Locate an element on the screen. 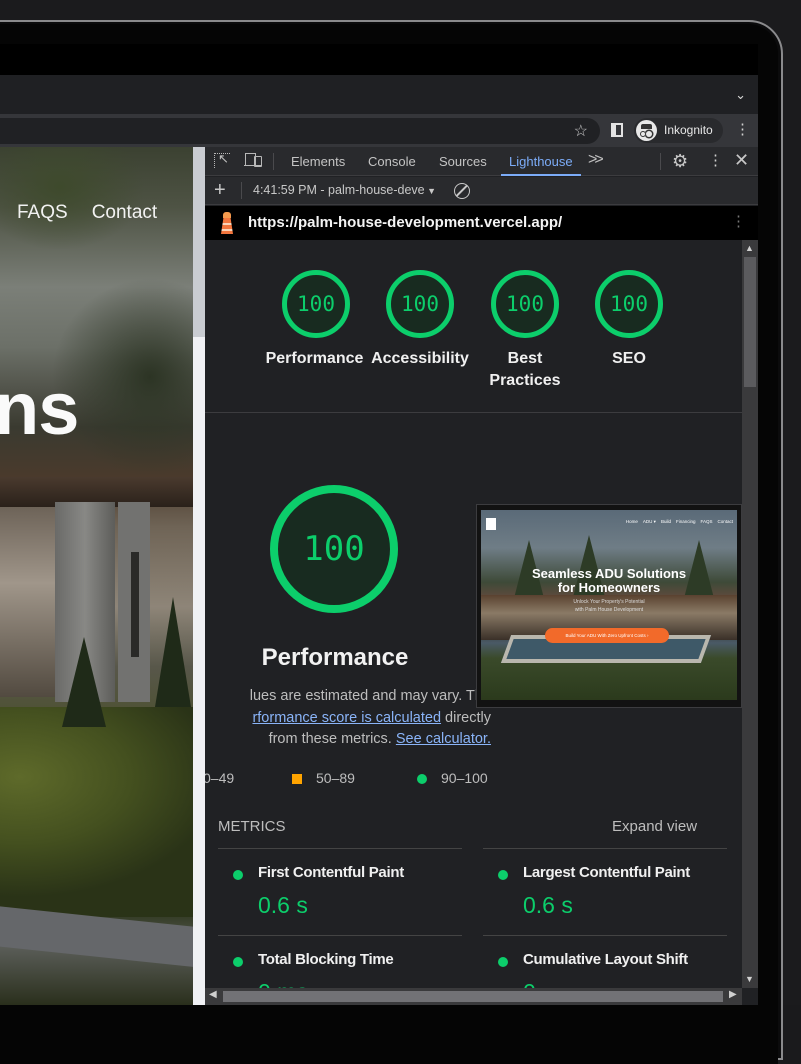  lighthouse-toolbar: + 4:41:59 PM - palm-house-deve ▼ is located at coordinates (481, 191).